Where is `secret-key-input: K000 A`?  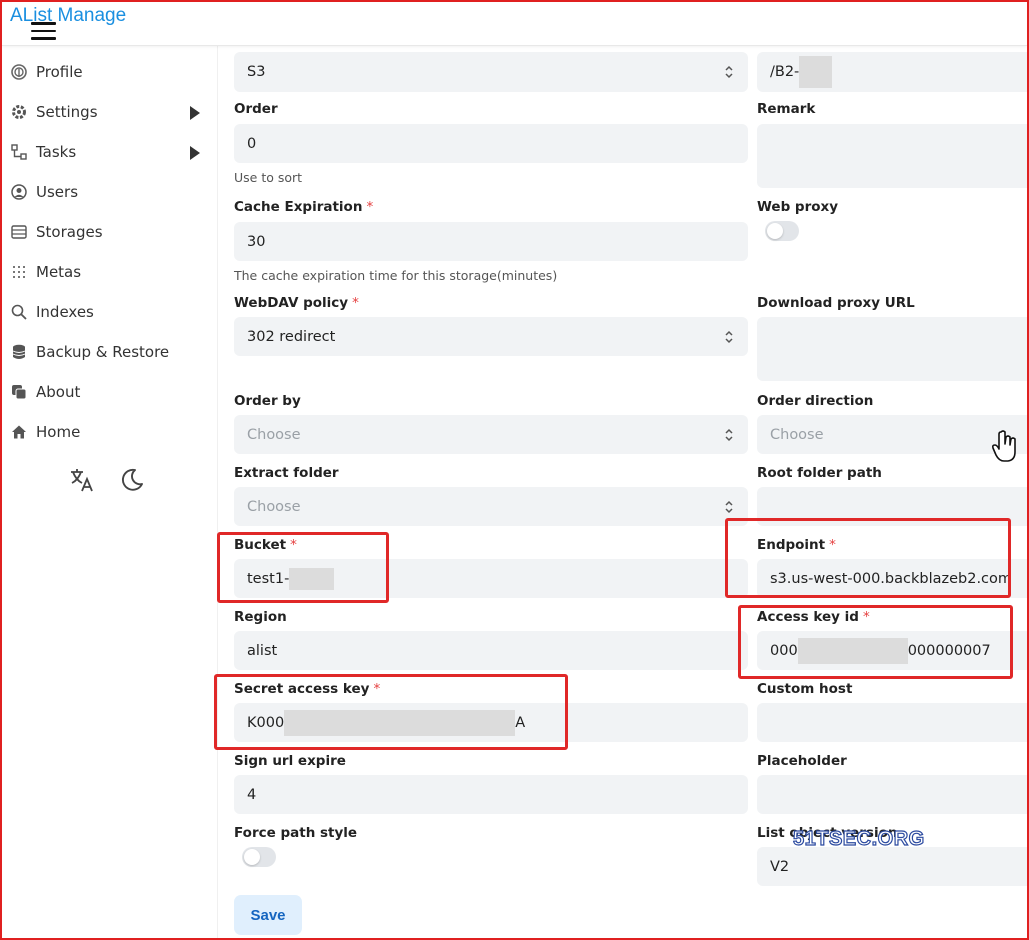 secret-key-input: K000 A is located at coordinates (491, 722).